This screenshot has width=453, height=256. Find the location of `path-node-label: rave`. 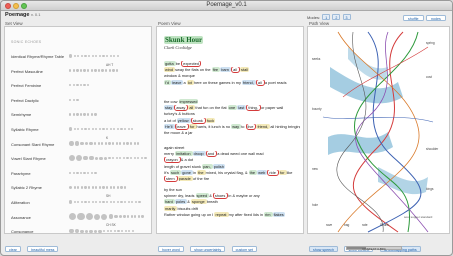

path-node-label: rave is located at coordinates (329, 225).